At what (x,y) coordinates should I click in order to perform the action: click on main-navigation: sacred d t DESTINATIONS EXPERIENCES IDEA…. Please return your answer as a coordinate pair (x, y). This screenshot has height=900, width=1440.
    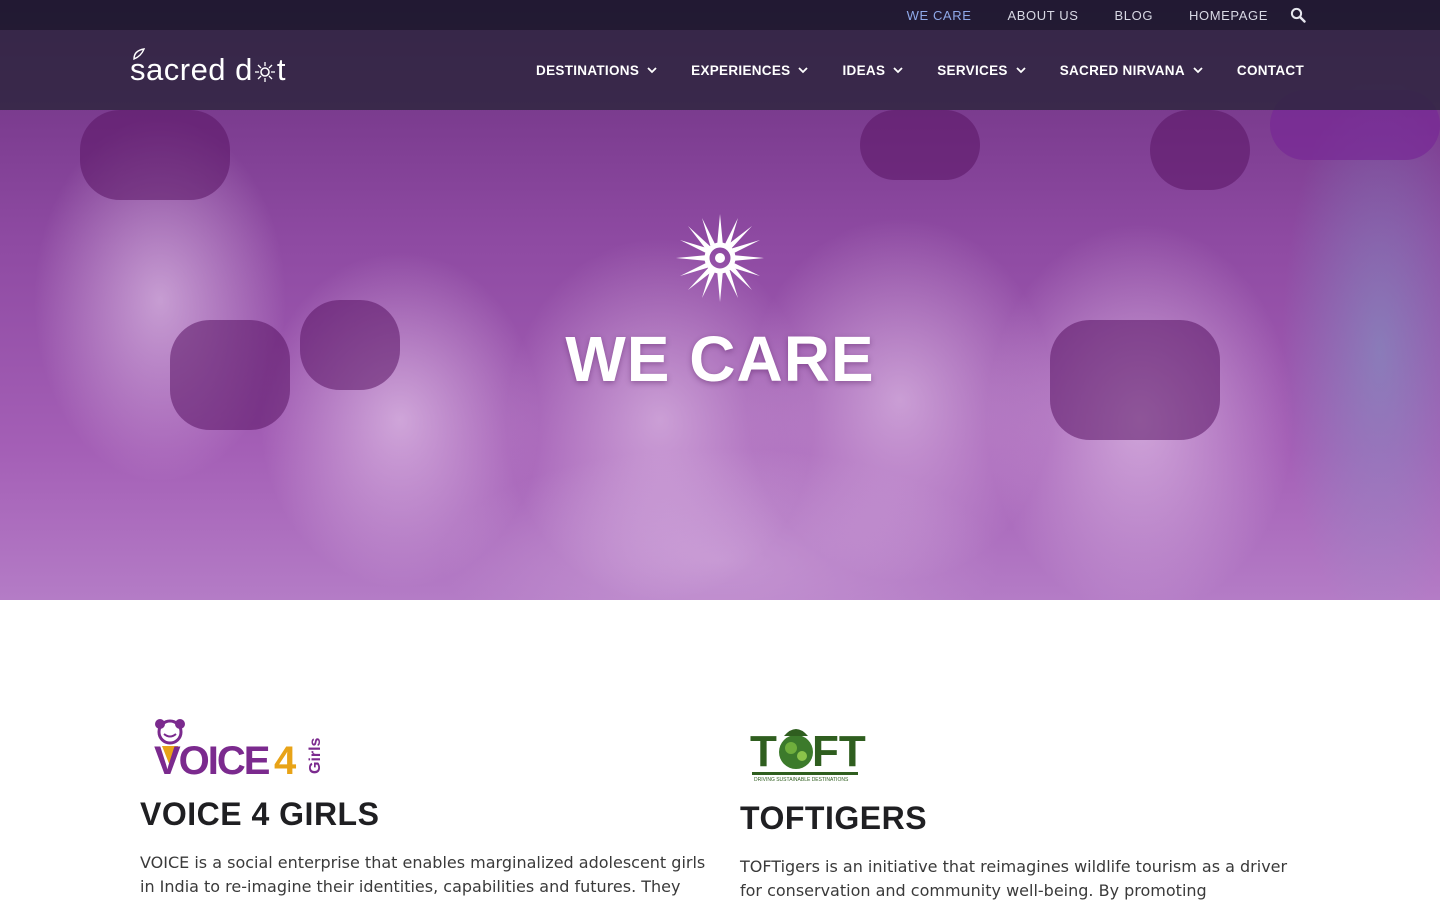
    Looking at the image, I should click on (720, 70).